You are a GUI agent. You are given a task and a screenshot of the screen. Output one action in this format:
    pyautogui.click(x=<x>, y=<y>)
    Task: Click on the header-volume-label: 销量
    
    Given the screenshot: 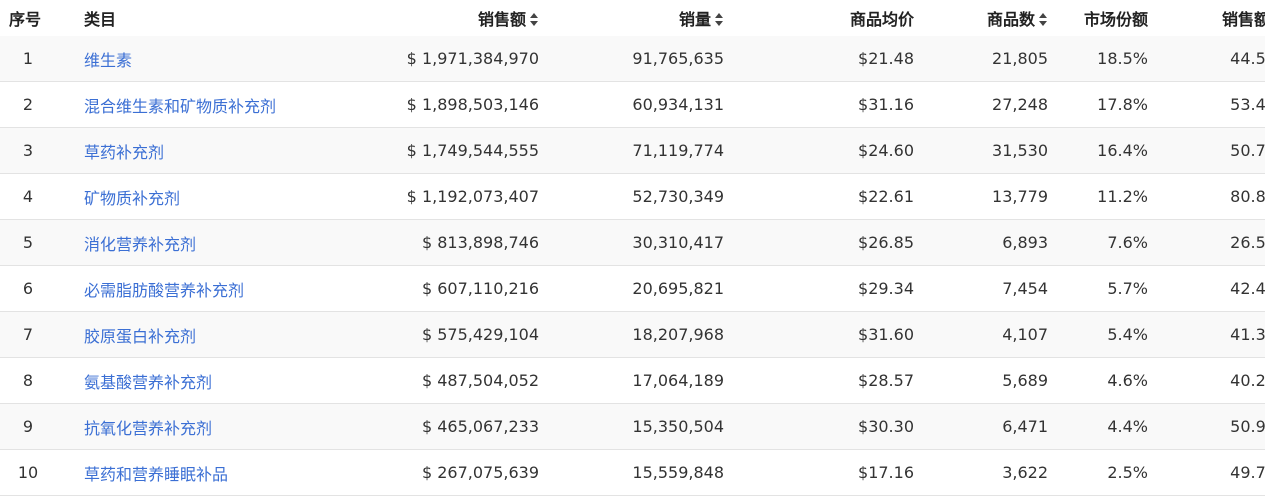 What is the action you would take?
    pyautogui.click(x=694, y=19)
    